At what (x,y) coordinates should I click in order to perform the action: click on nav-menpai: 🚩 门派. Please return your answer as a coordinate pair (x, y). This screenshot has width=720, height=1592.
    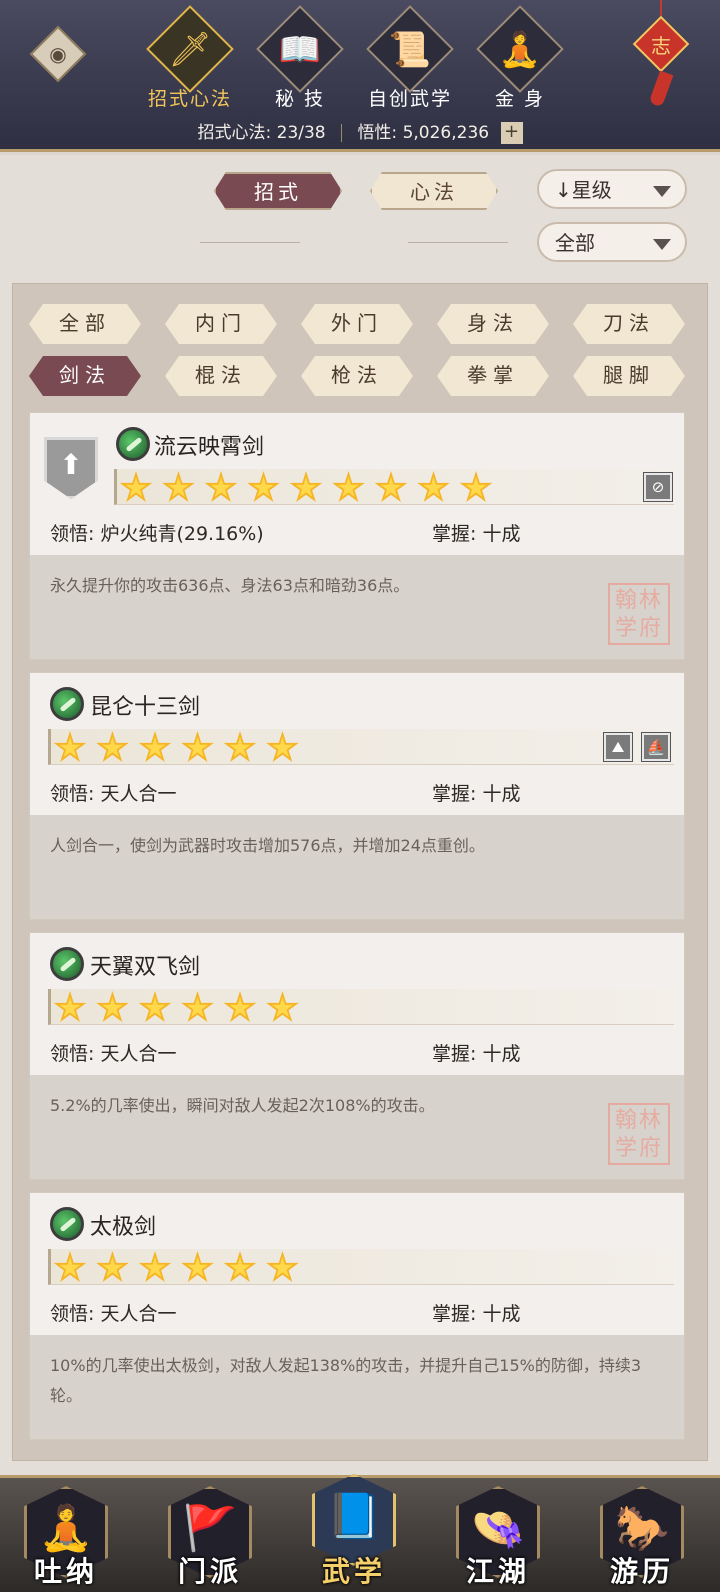
    Looking at the image, I should click on (210, 1539).